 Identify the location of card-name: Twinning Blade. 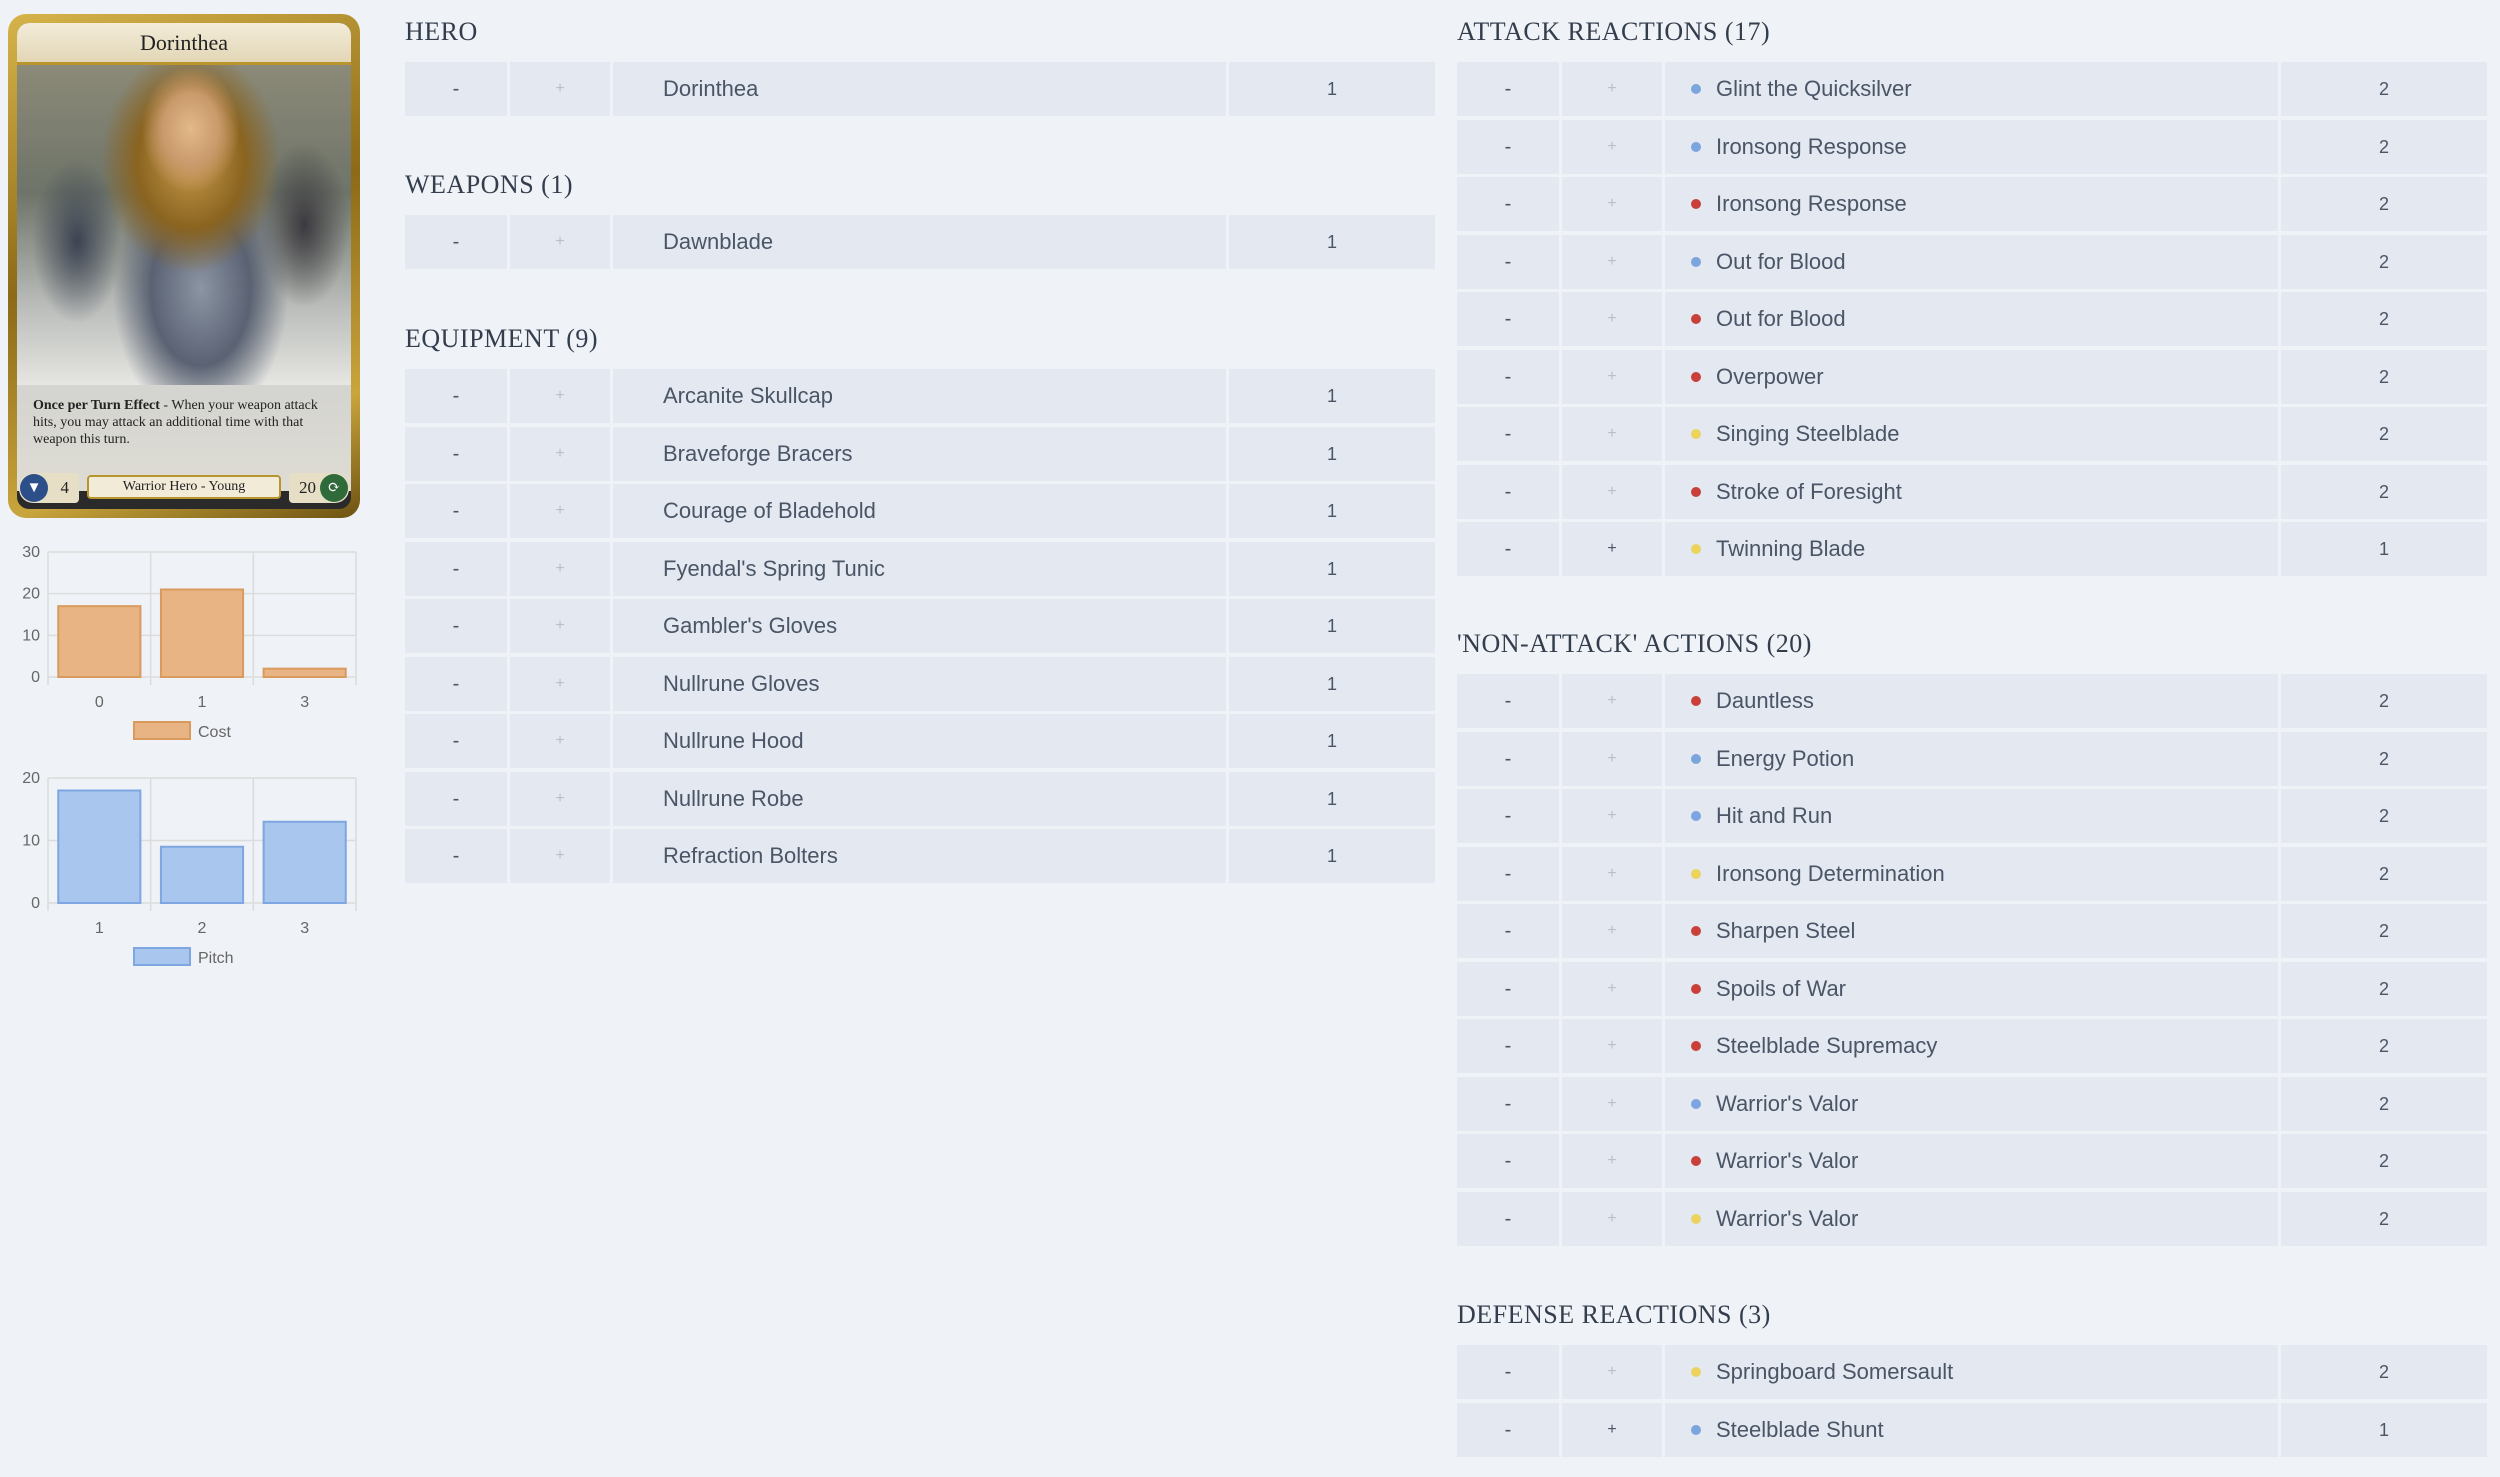
(1971, 549).